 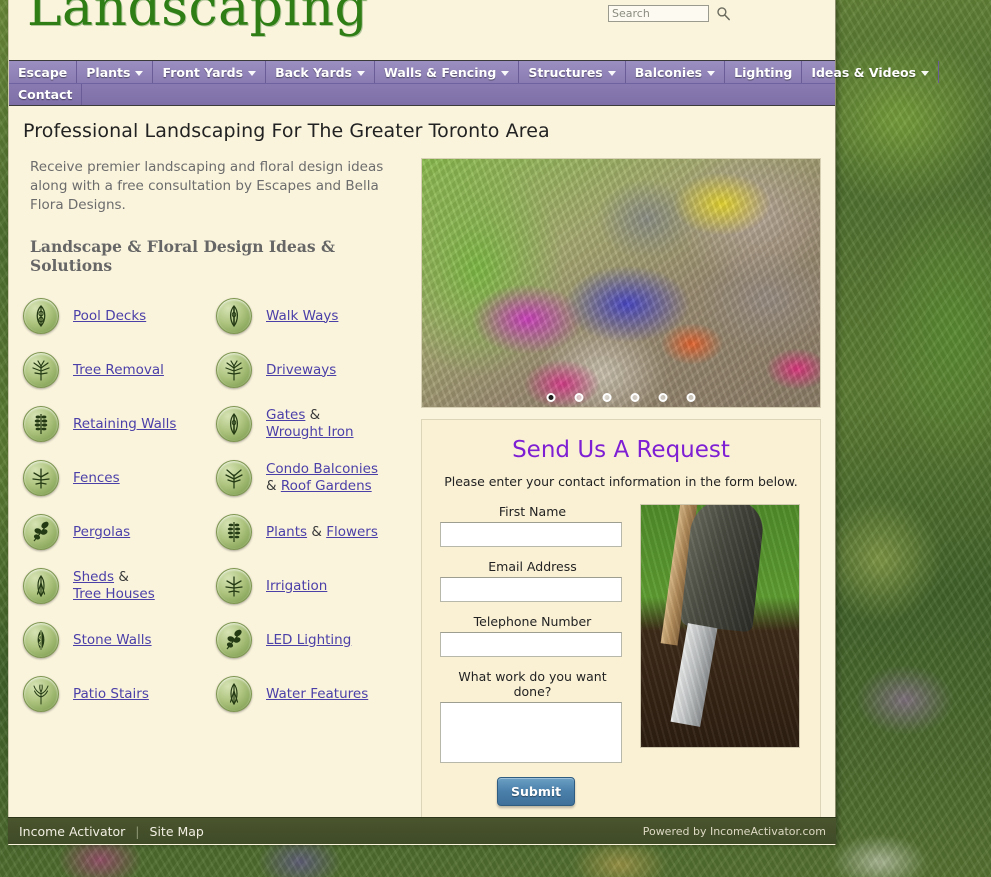 I want to click on list-item: Tree Removal, so click(x=119, y=370).